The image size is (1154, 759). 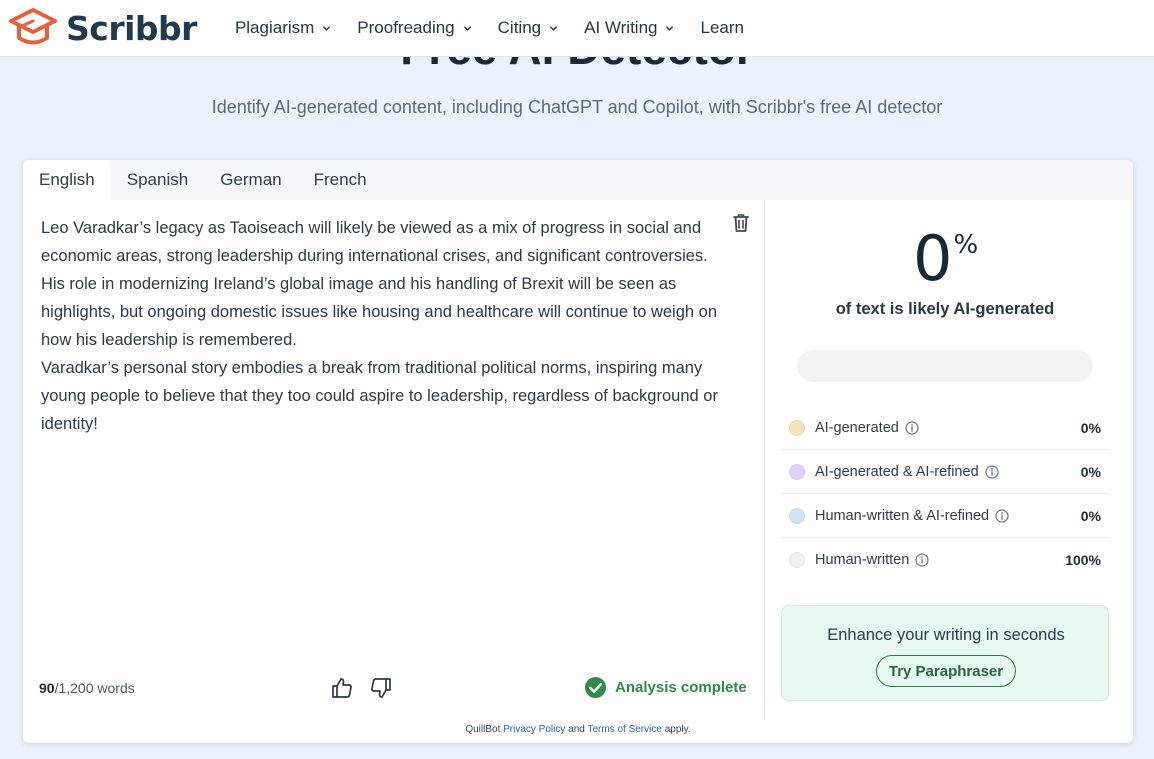 I want to click on nav-item-learn: Learn, so click(x=721, y=28).